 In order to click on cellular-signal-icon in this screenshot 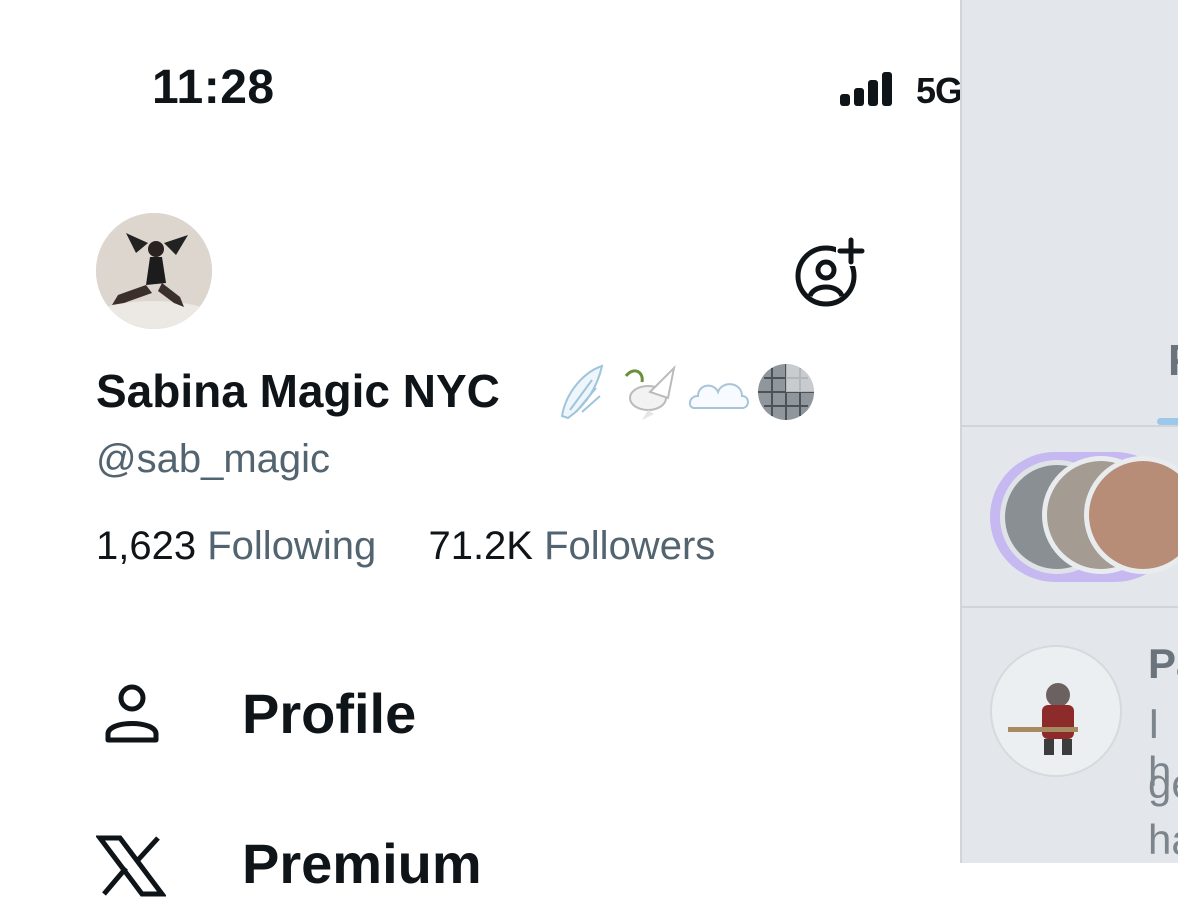, I will do `click(870, 88)`.